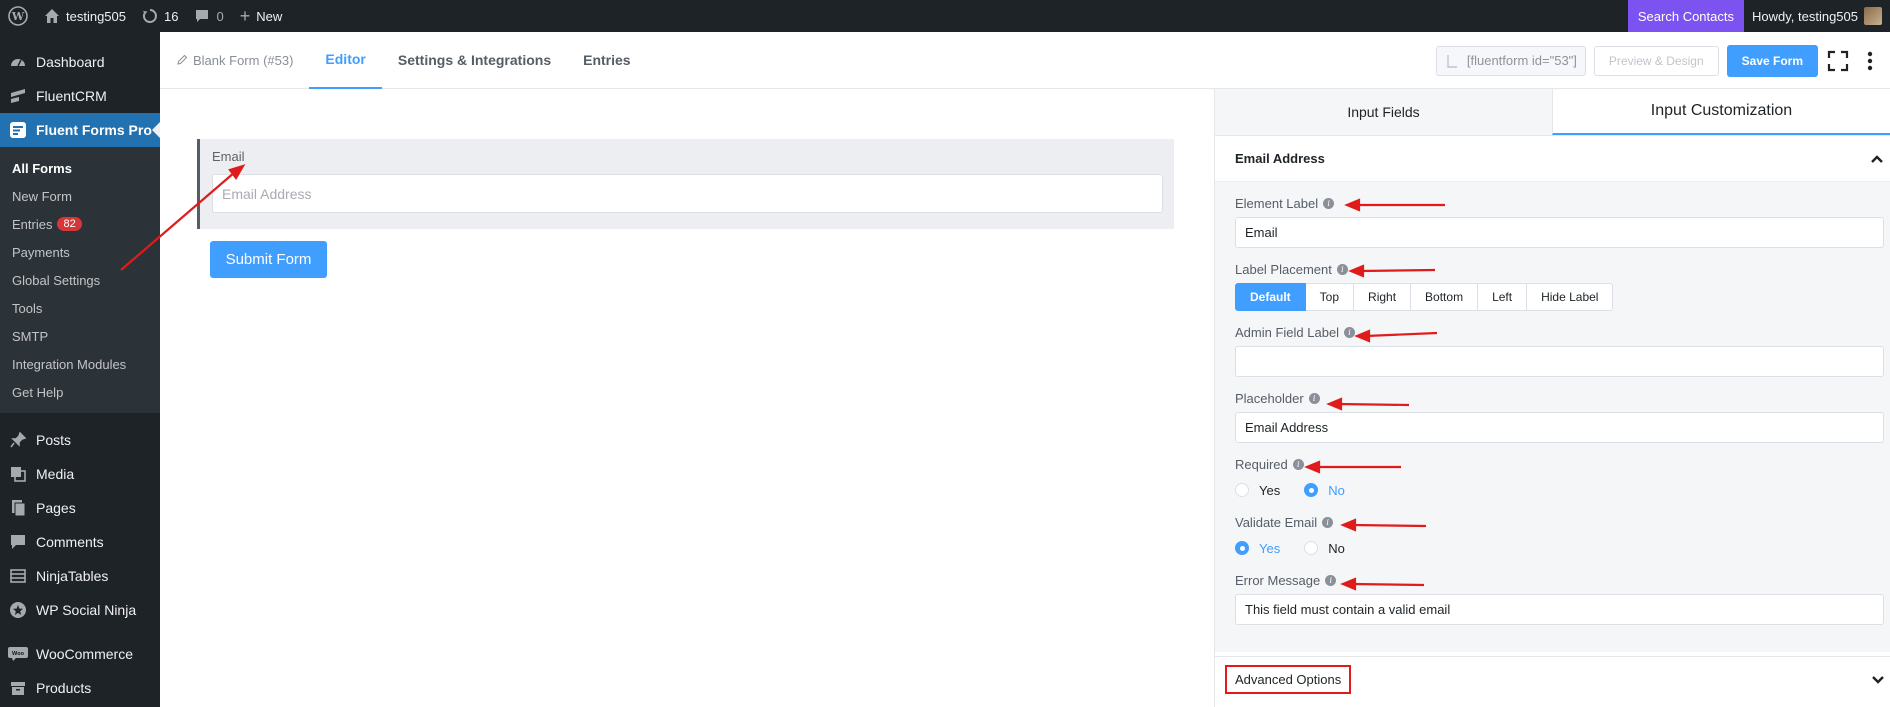  I want to click on submenu-tools: Tools, so click(80, 308).